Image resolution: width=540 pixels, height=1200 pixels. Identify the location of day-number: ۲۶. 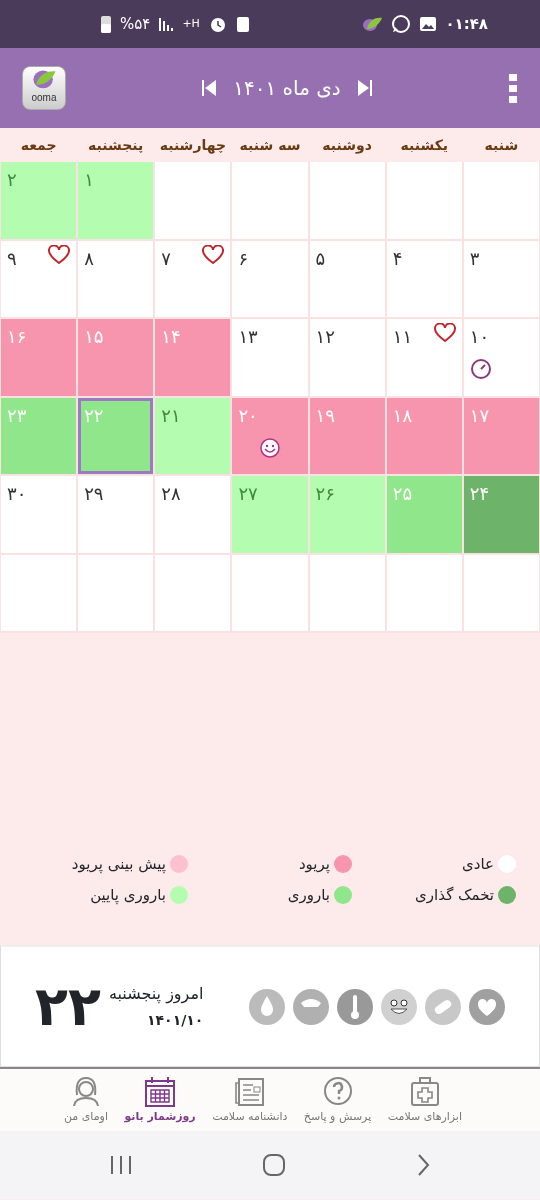
(325, 494).